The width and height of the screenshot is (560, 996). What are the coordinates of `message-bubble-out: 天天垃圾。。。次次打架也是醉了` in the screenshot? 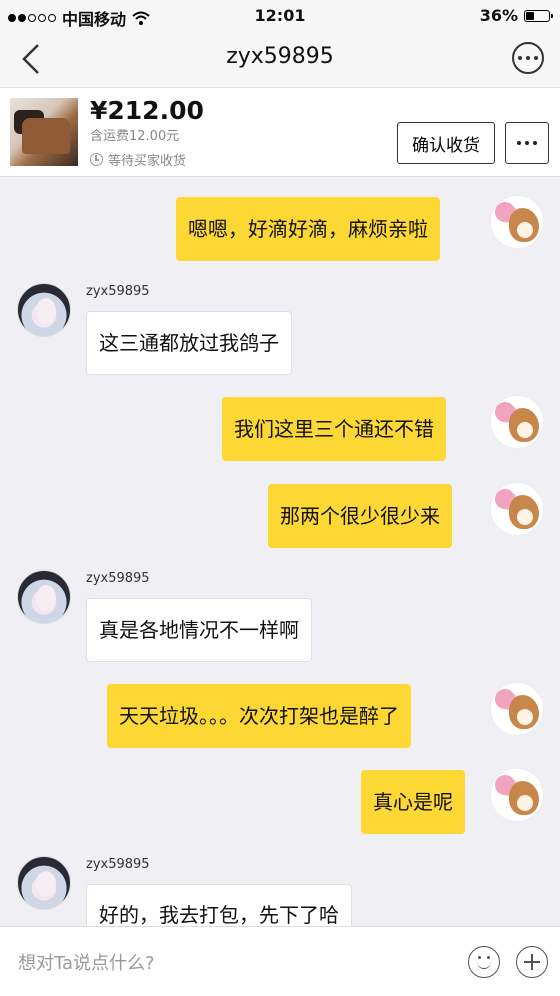 It's located at (259, 716).